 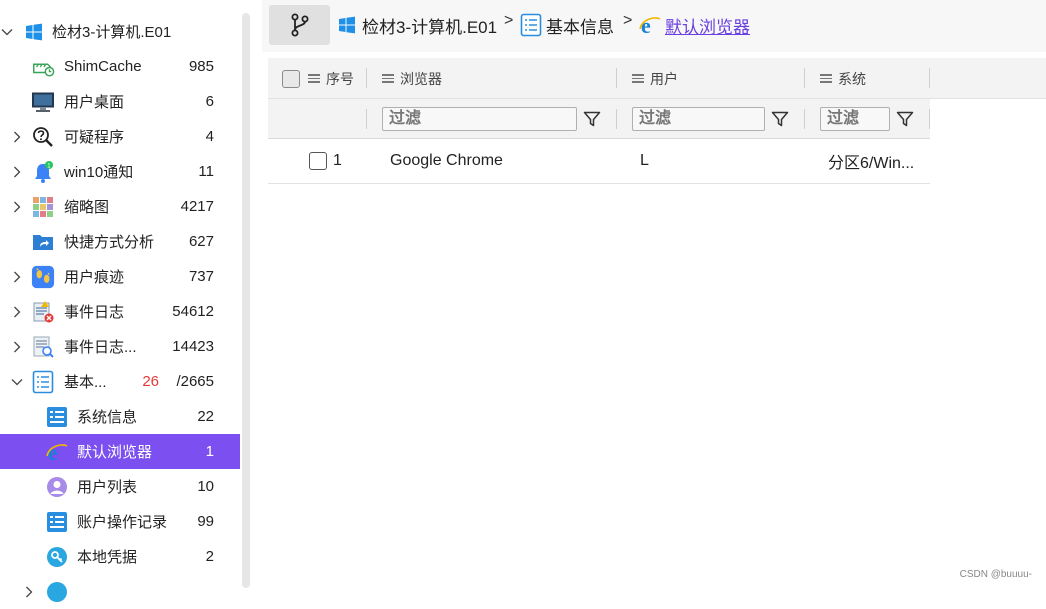 I want to click on sidebar-item, so click(x=120, y=591).